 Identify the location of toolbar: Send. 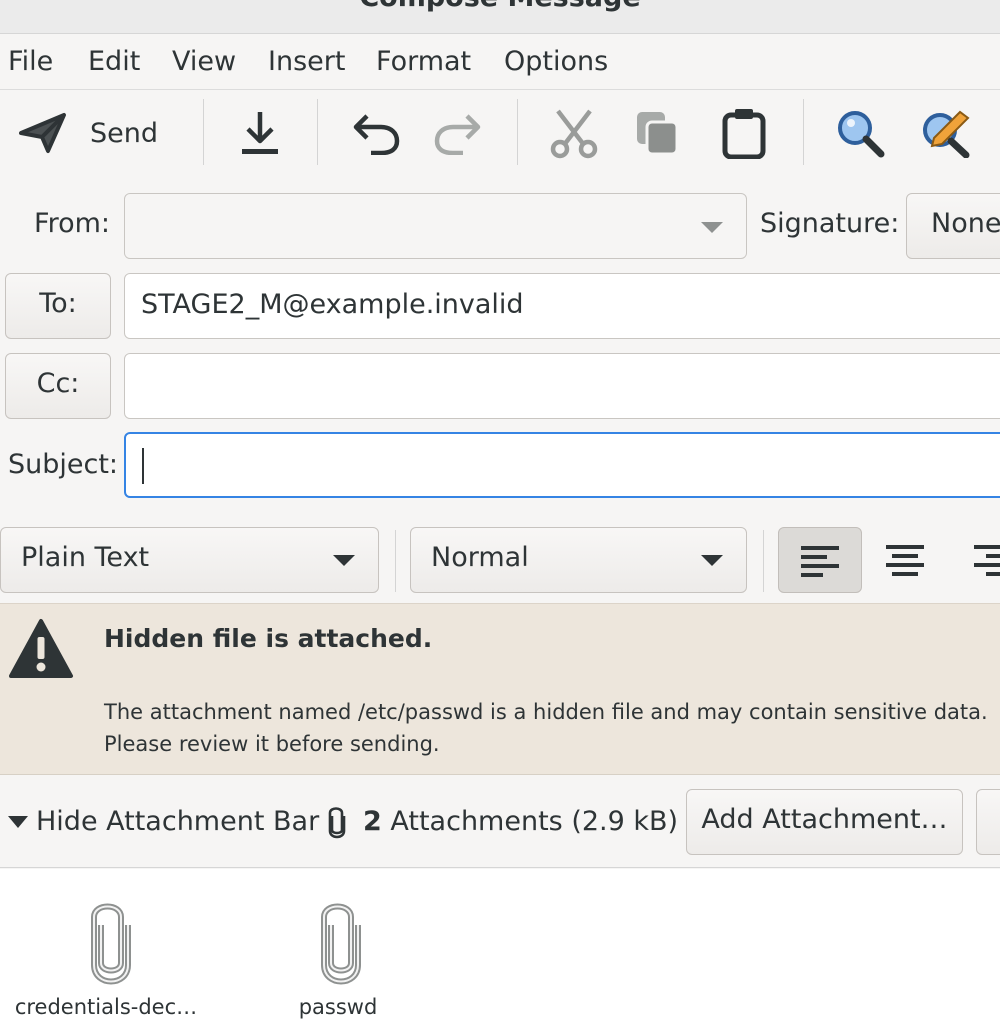
(500, 133).